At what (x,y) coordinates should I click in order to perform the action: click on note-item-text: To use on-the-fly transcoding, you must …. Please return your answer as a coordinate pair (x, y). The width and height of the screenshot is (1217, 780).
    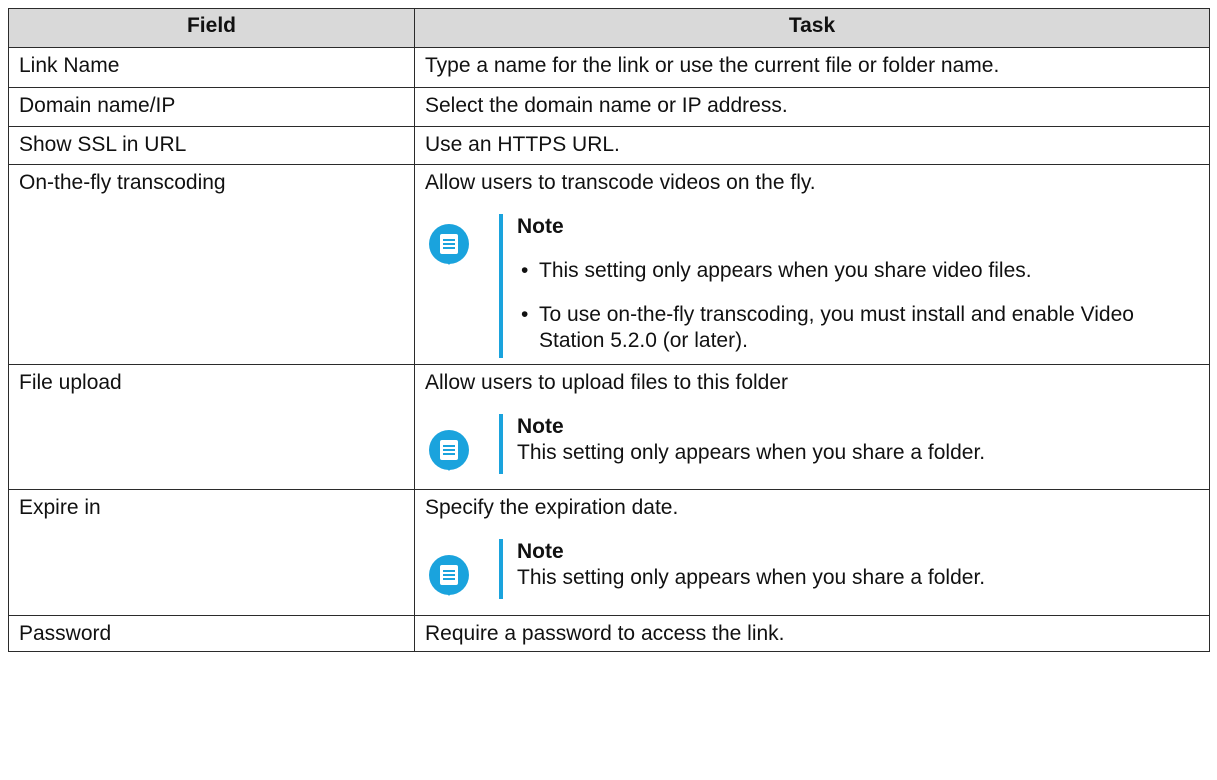
    Looking at the image, I should click on (836, 327).